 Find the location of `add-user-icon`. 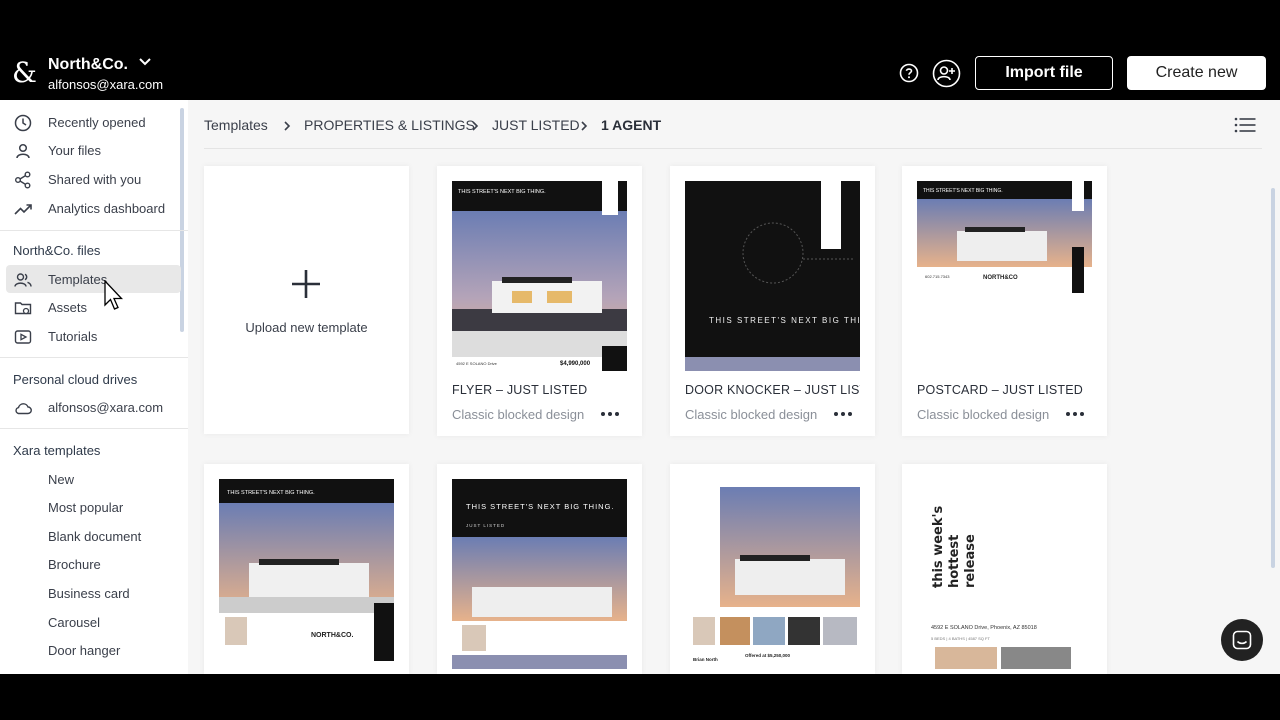

add-user-icon is located at coordinates (946, 73).